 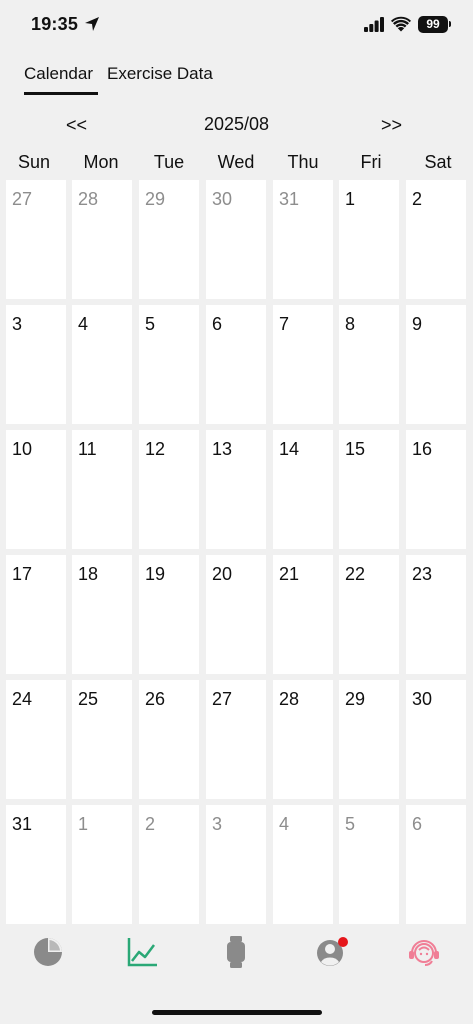 What do you see at coordinates (222, 449) in the screenshot?
I see `day-number: 13` at bounding box center [222, 449].